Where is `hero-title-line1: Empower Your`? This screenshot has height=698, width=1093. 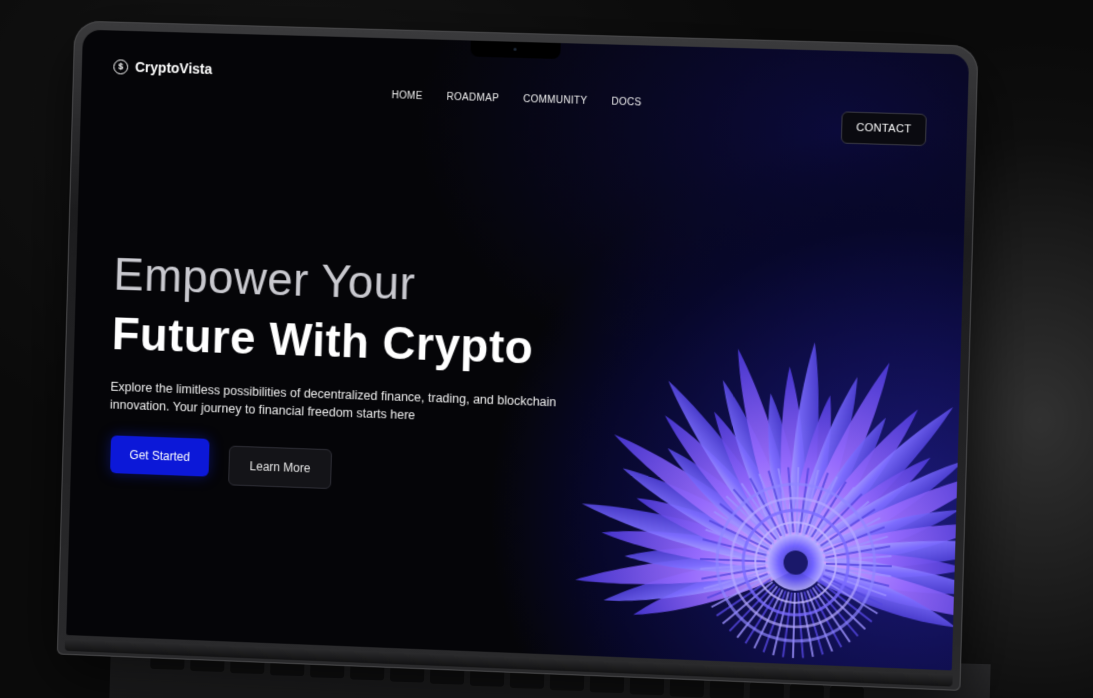 hero-title-line1: Empower Your is located at coordinates (264, 278).